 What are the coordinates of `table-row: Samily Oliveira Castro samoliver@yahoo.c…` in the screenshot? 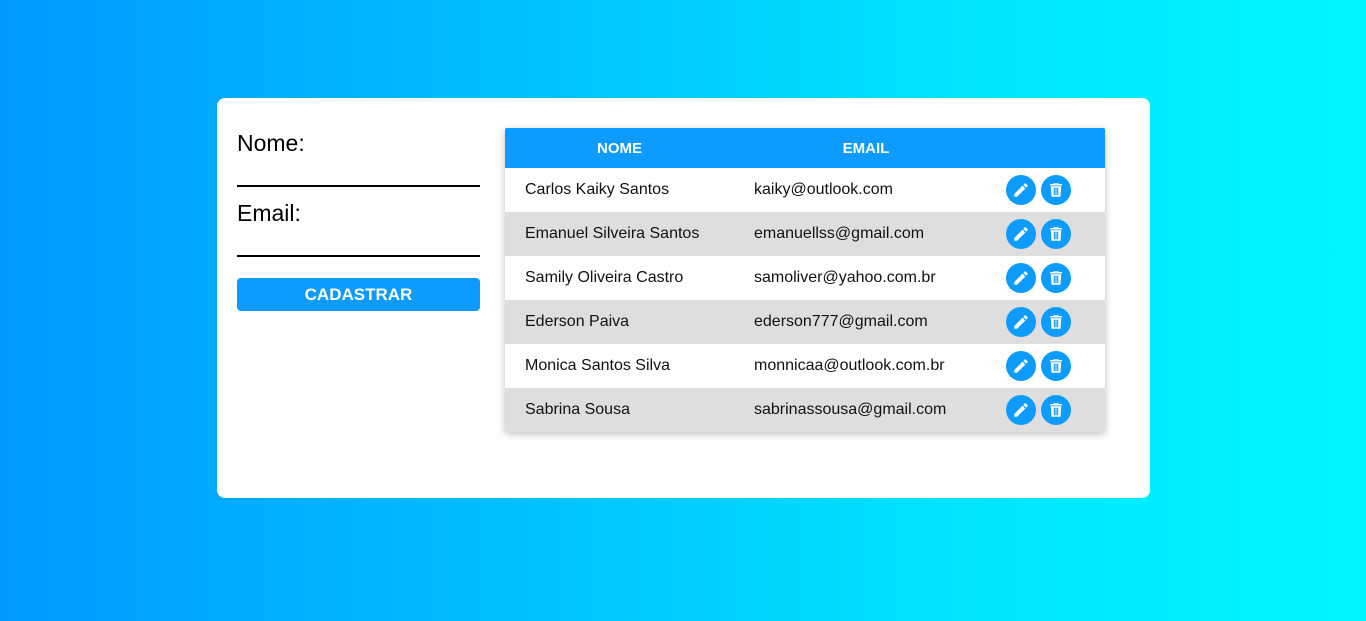 It's located at (805, 278).